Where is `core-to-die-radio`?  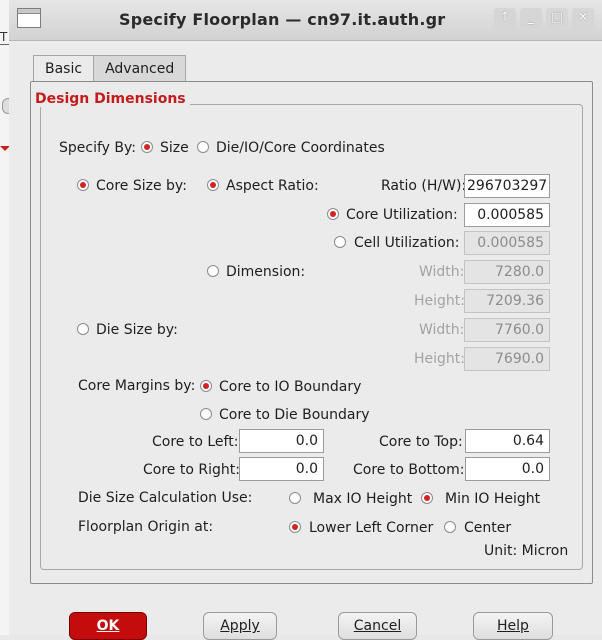 core-to-die-radio is located at coordinates (206, 414).